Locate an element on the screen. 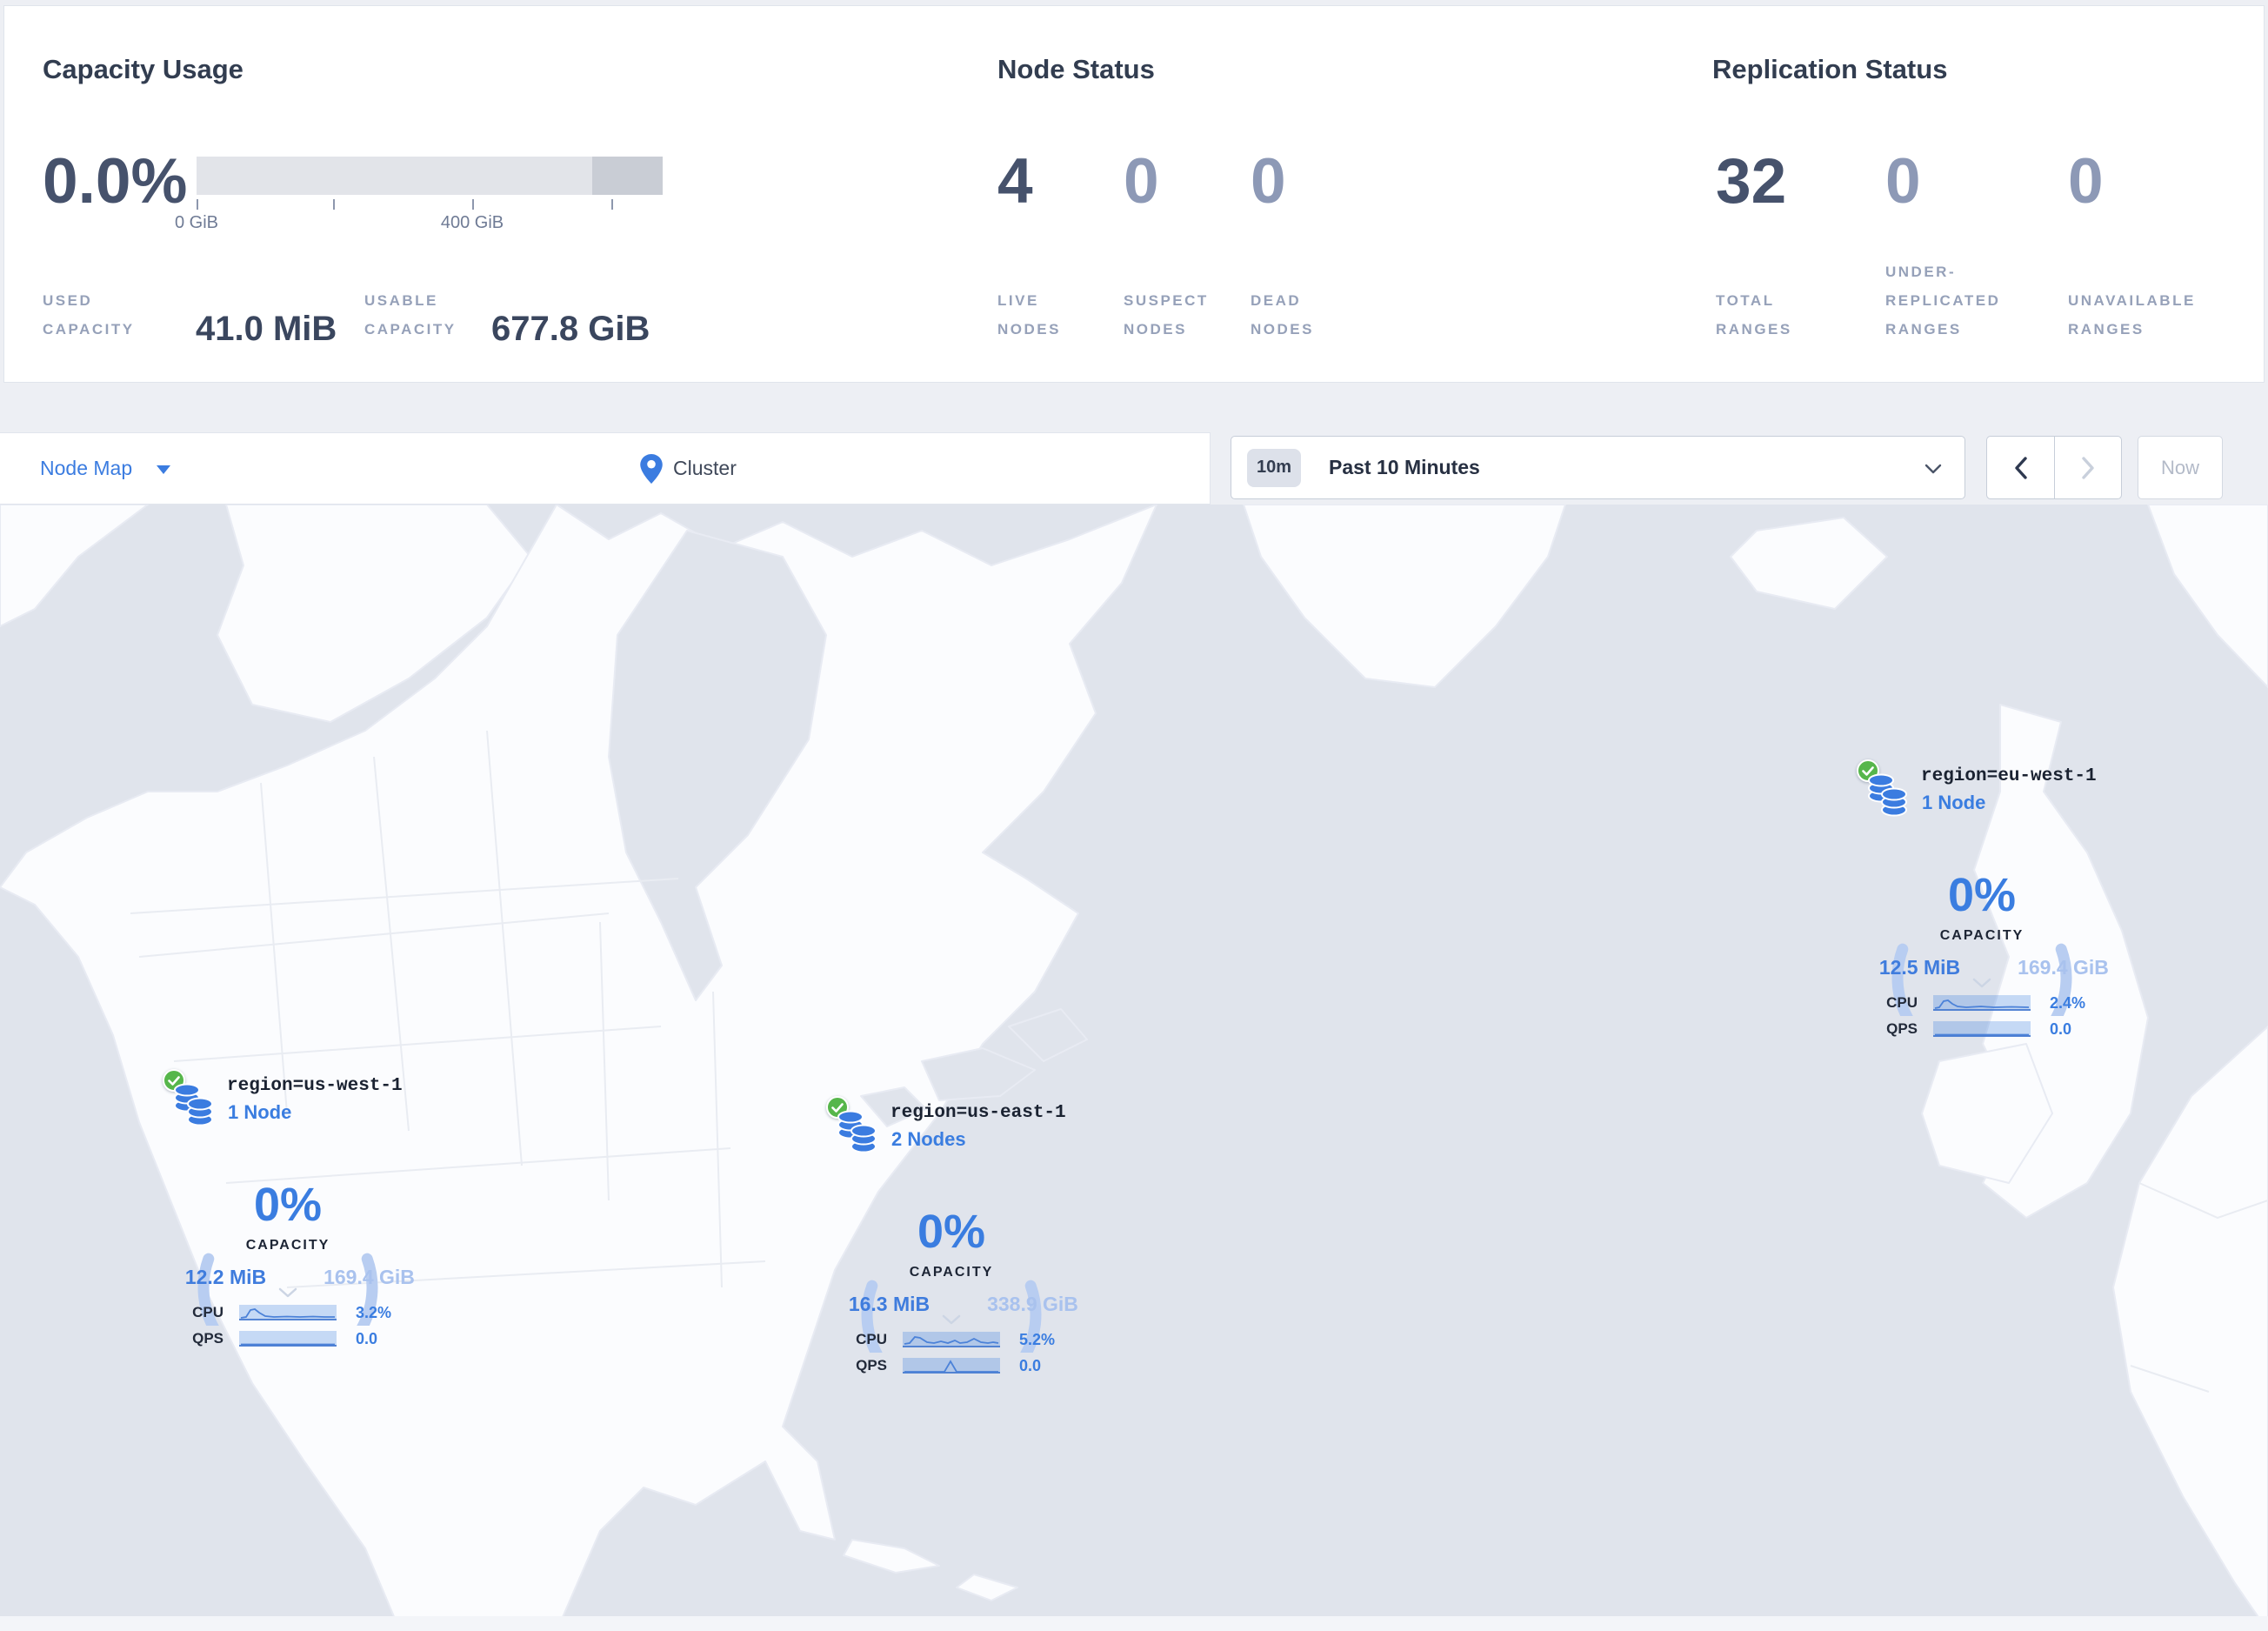 The image size is (2268, 1631). view-selector-dropdown: Node Map is located at coordinates (105, 468).